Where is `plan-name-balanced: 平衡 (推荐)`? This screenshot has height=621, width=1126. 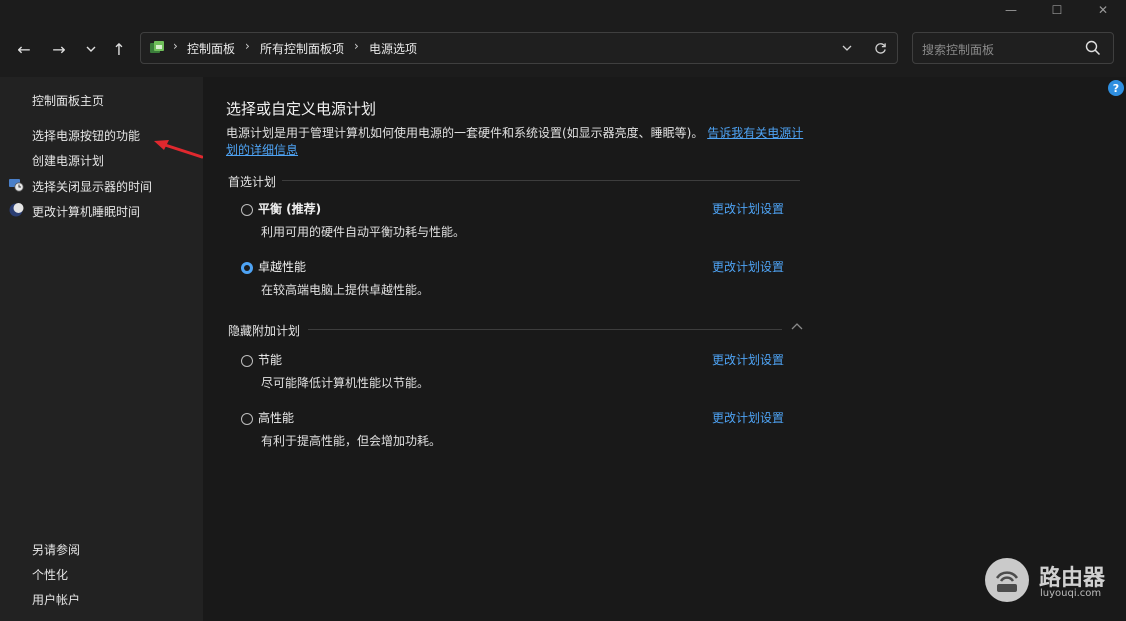
plan-name-balanced: 平衡 (推荐) is located at coordinates (289, 208).